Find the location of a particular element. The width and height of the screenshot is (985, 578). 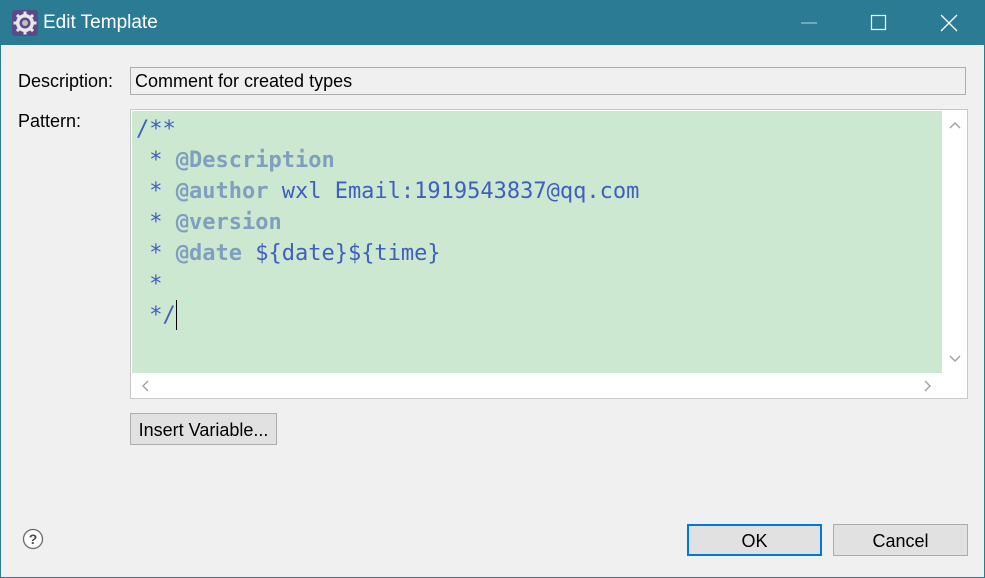

javadoc-tag-description: @Description is located at coordinates (255, 160).